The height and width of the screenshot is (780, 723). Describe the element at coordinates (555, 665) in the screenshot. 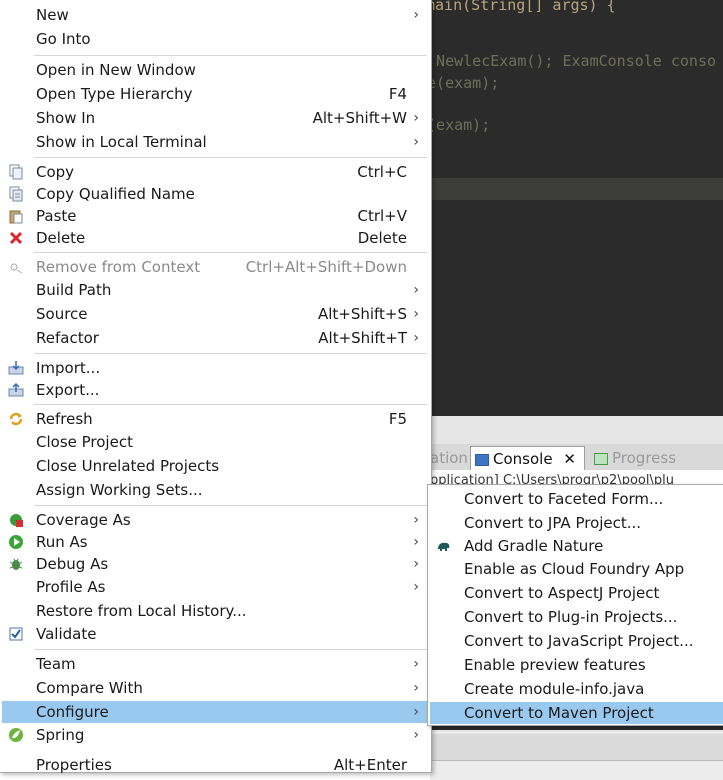

I see `submenu-item-label: Enable preview features` at that location.